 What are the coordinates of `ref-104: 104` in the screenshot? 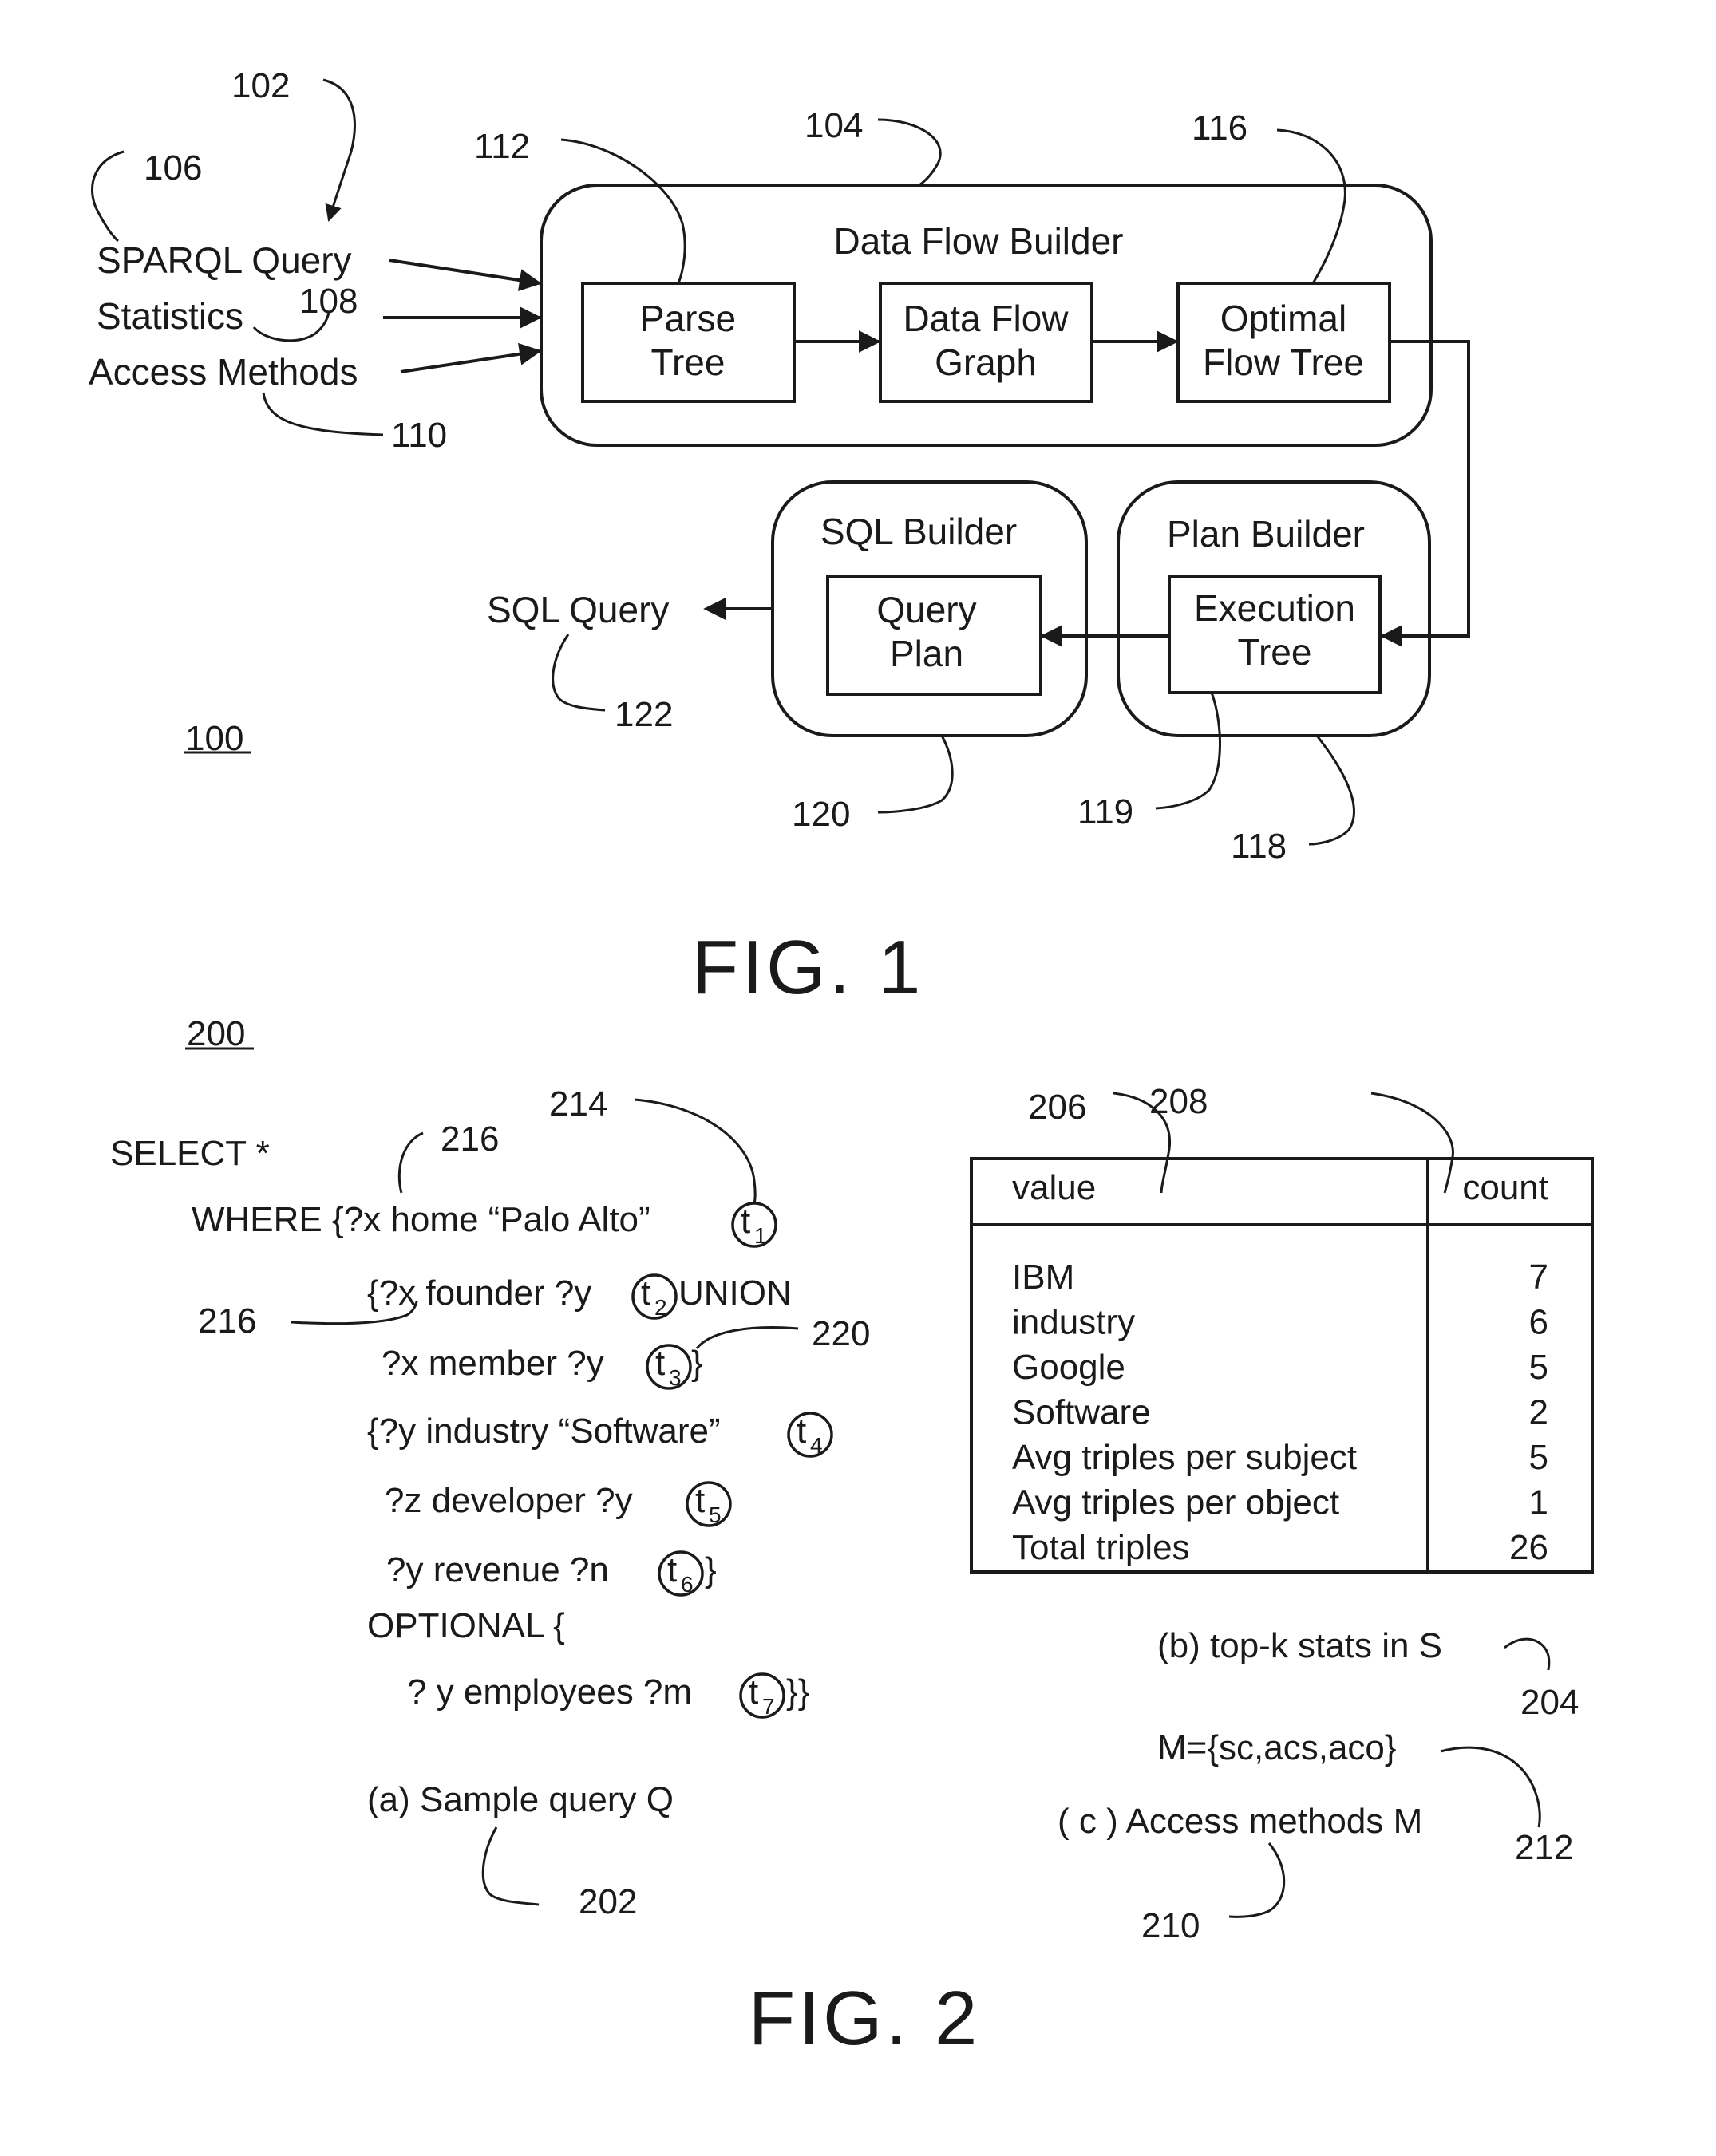 It's located at (834, 125).